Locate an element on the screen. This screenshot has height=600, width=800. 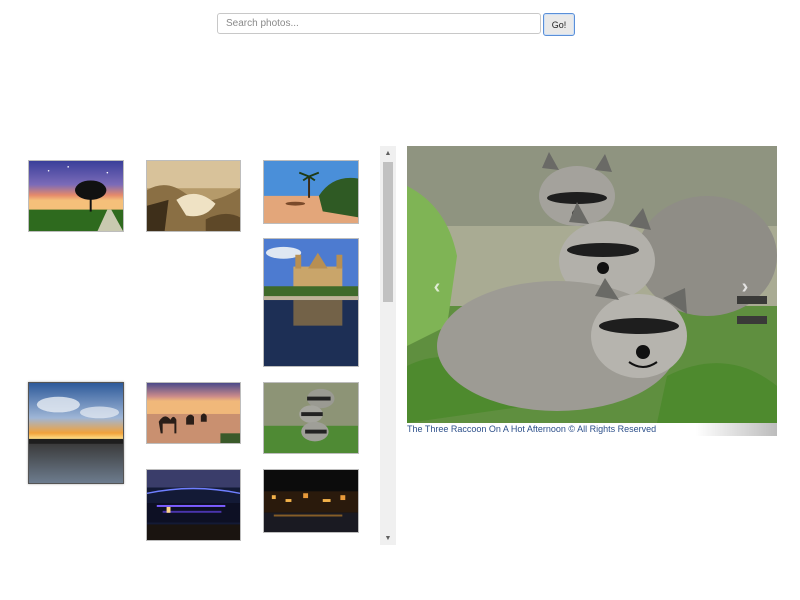
thumbnail-tree-at-dusk is located at coordinates (76, 196).